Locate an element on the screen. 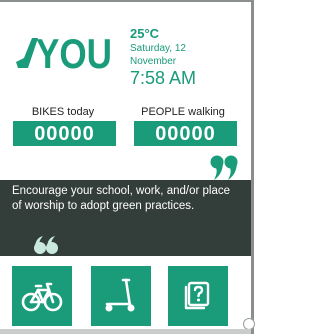 Image resolution: width=320 pixels, height=334 pixels. clock-time: 7:58 AM is located at coordinates (163, 78).